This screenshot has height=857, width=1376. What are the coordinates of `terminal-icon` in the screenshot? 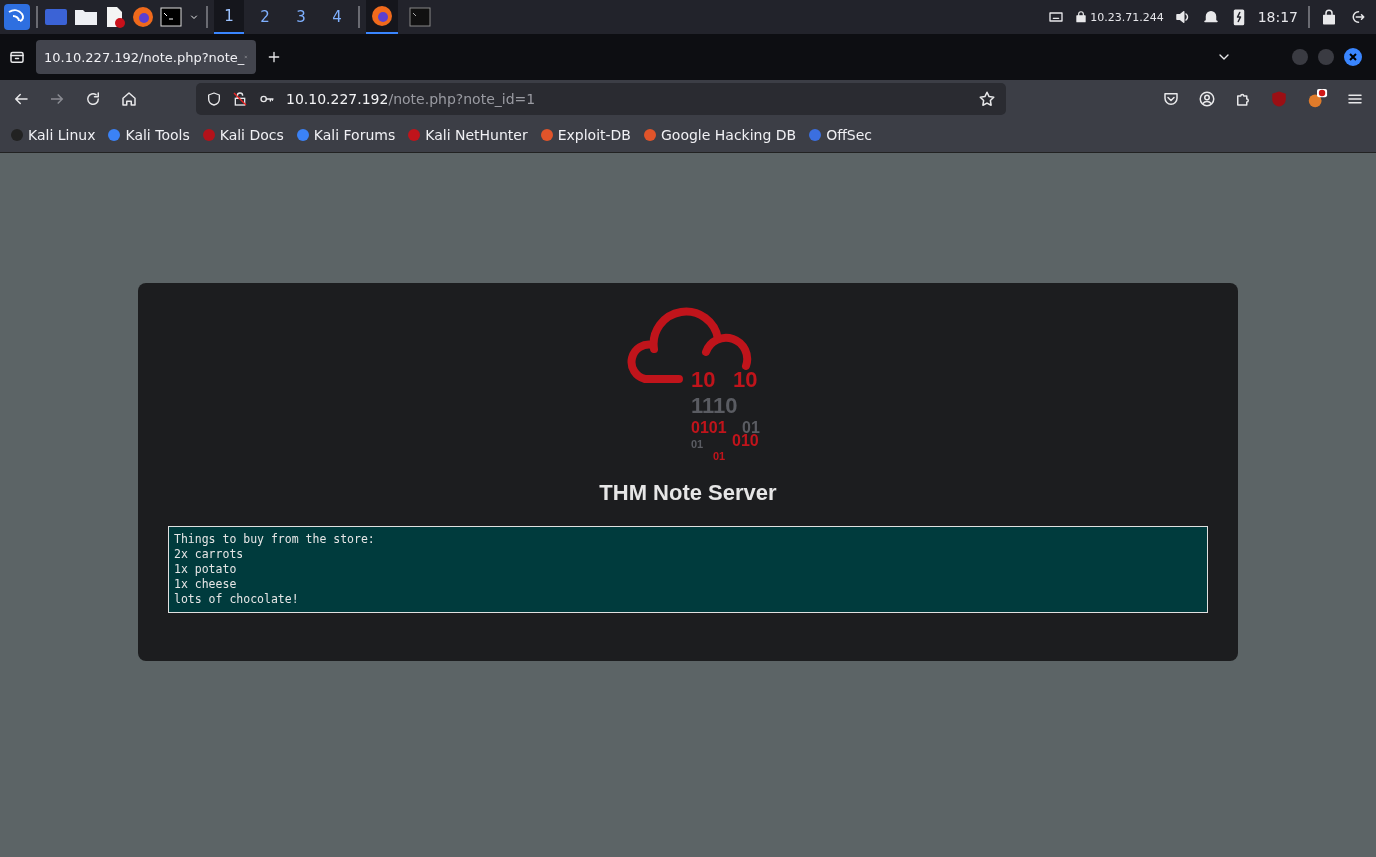 It's located at (420, 17).